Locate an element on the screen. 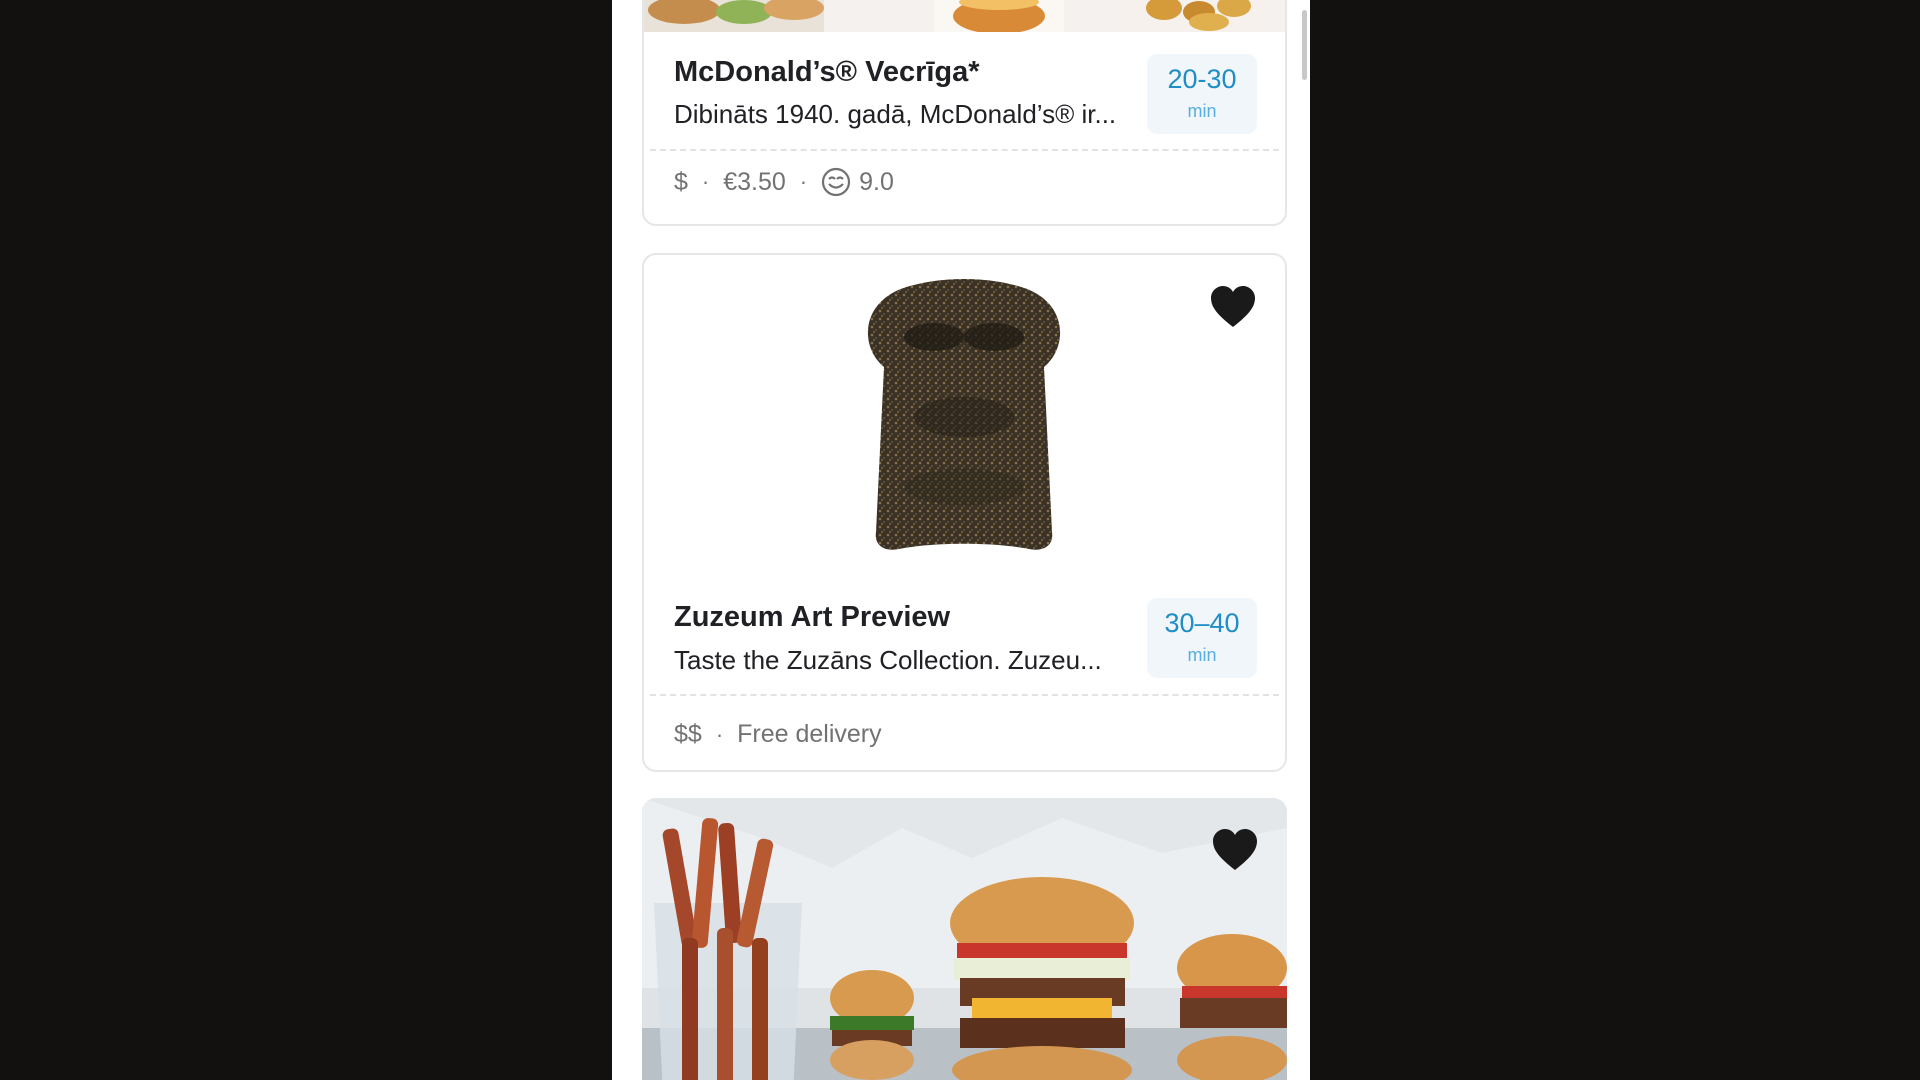 Image resolution: width=1920 pixels, height=1080 pixels. delivery-time-badge: 20-30 min is located at coordinates (1202, 94).